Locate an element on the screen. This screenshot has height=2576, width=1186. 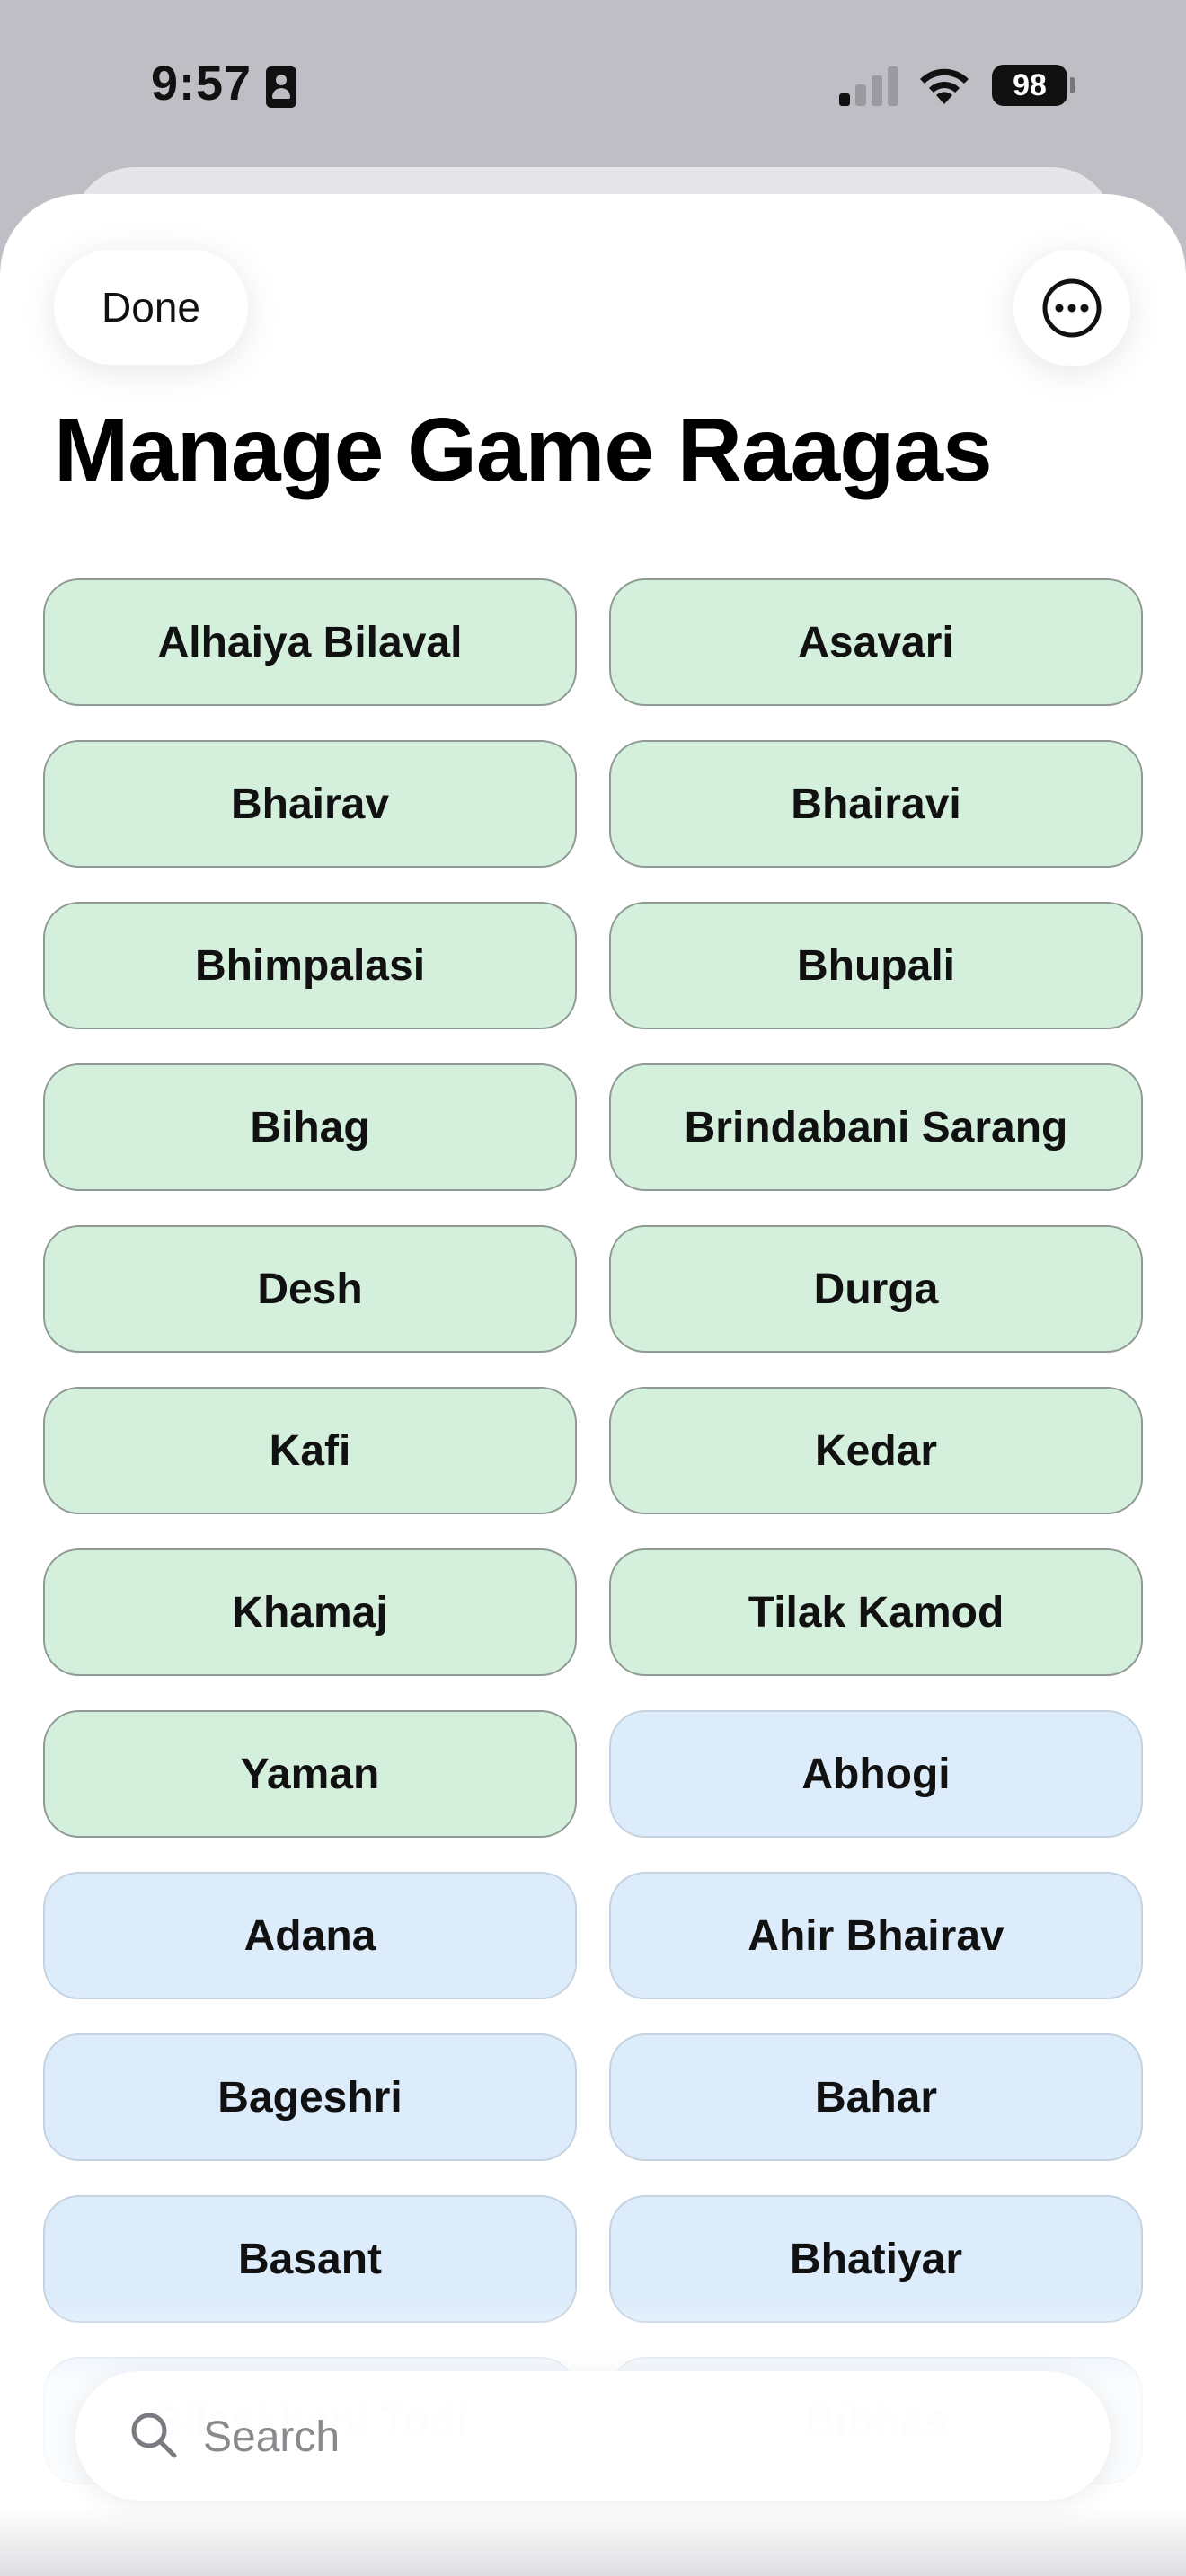
raaga-chip-label: Bhimpalasi is located at coordinates (310, 965).